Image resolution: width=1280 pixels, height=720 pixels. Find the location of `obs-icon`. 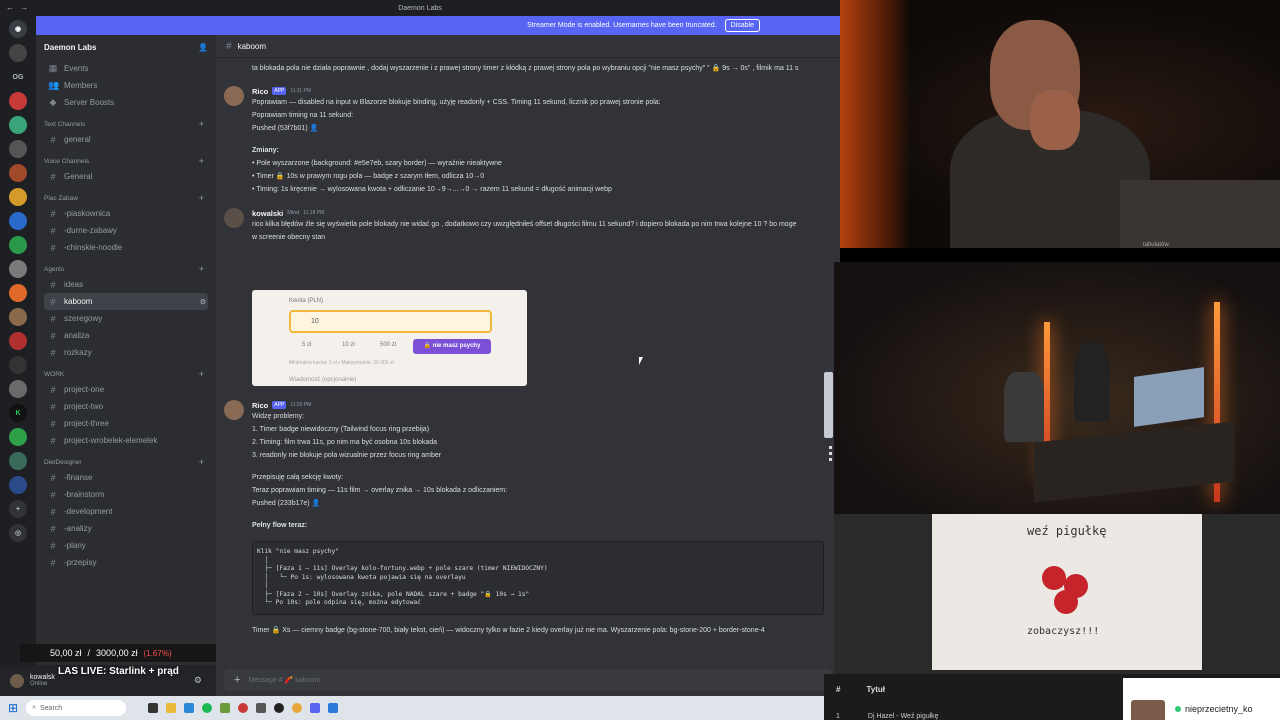

obs-icon is located at coordinates (279, 708).